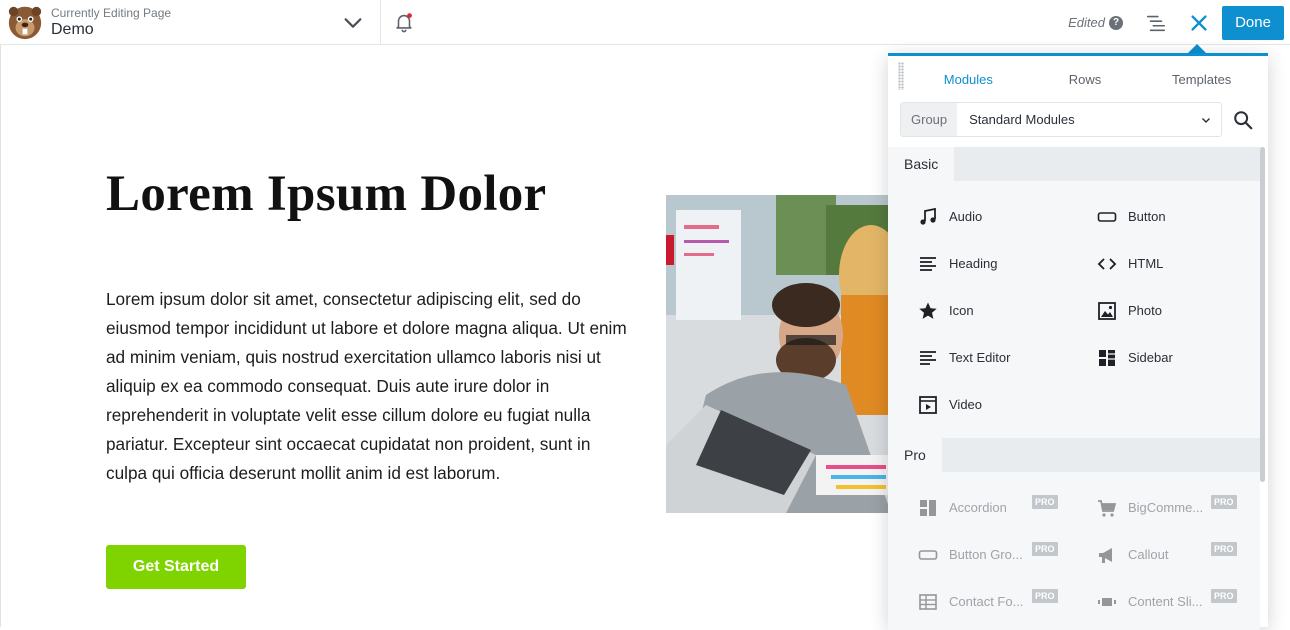  Describe the element at coordinates (1150, 357) in the screenshot. I see `module-label: Sidebar` at that location.